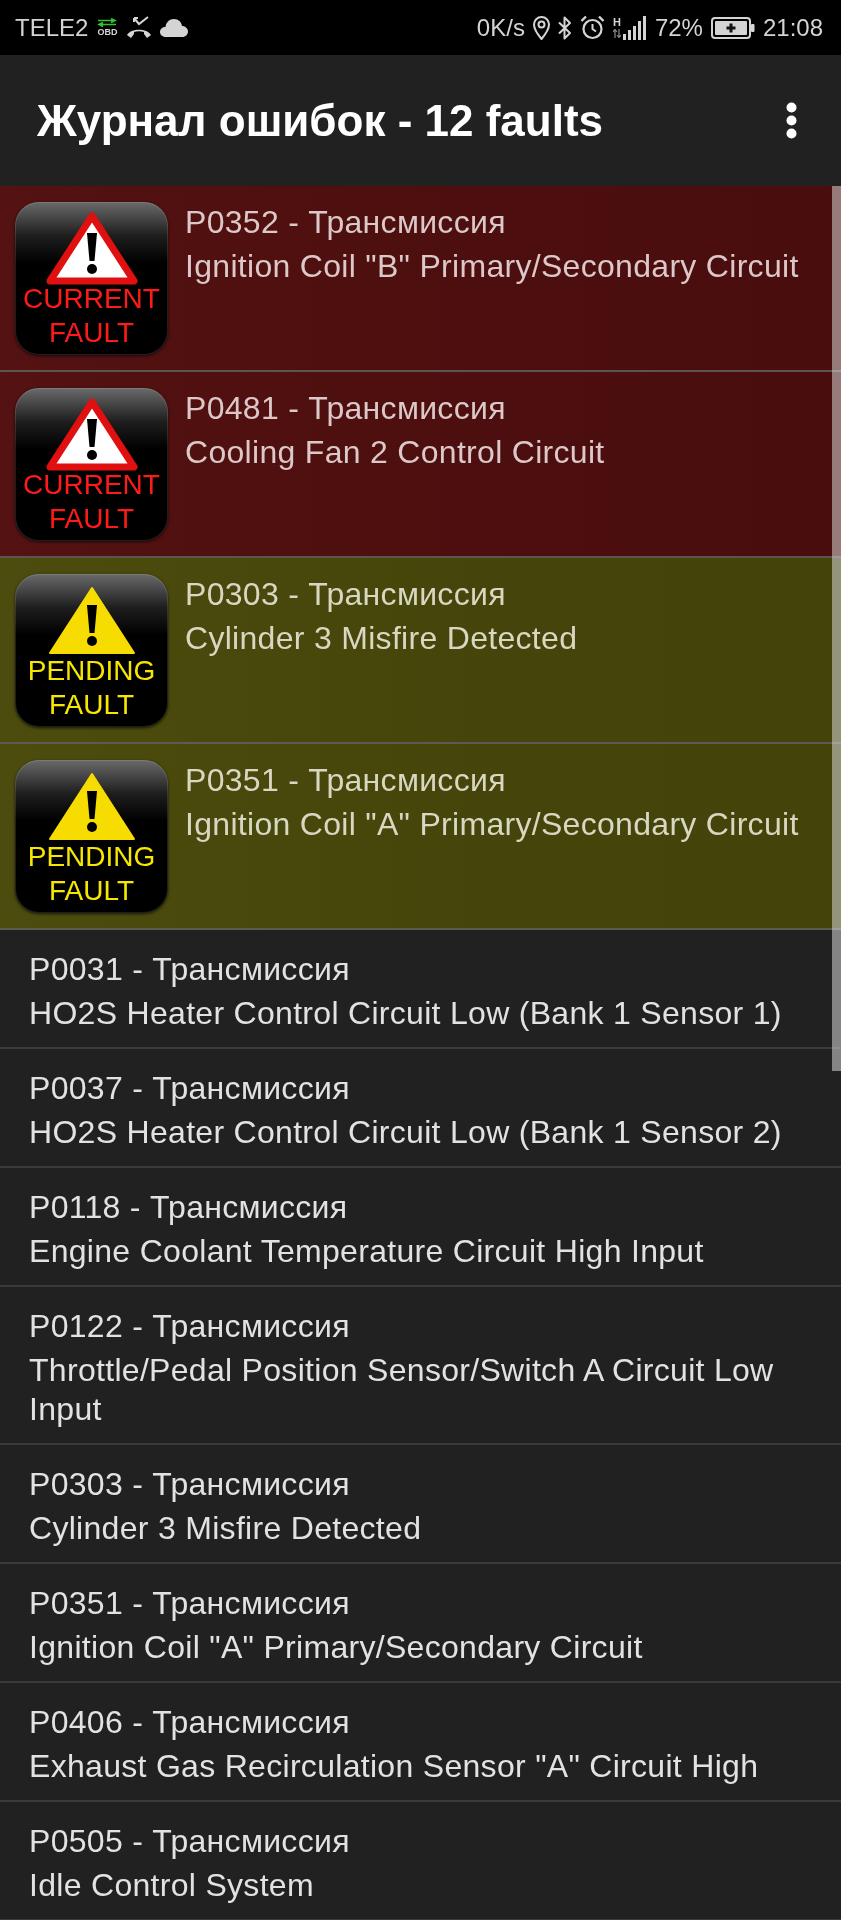  Describe the element at coordinates (616, 33) in the screenshot. I see `data-arrows-icon` at that location.